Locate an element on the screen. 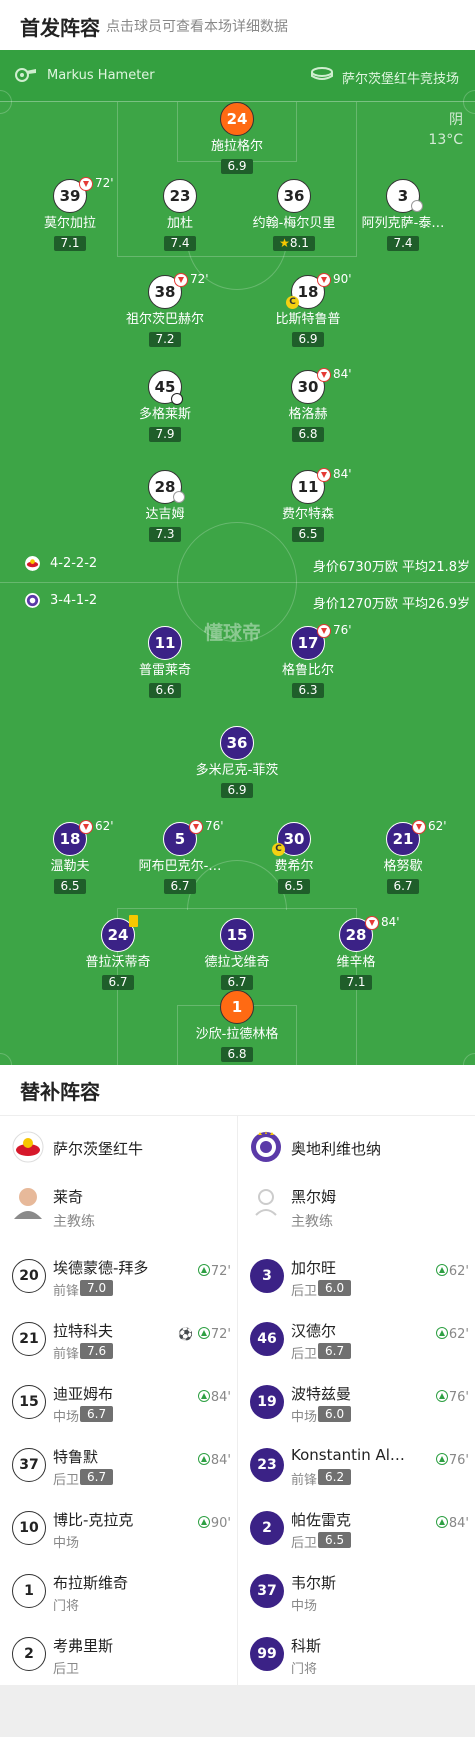  player-rating: ★8.1 is located at coordinates (294, 243).